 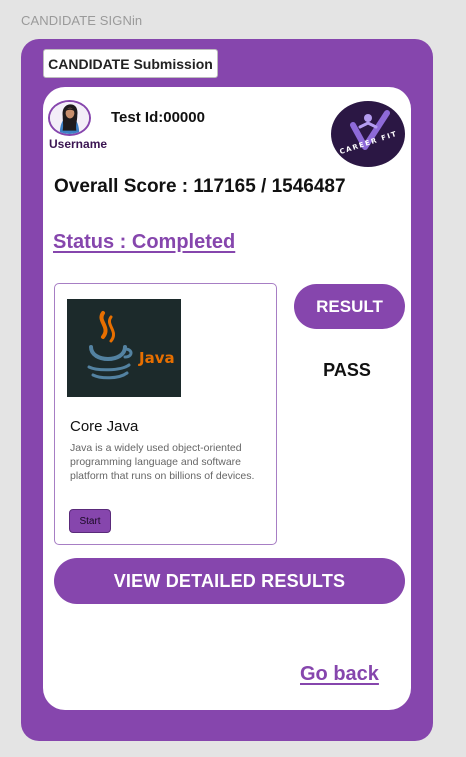 What do you see at coordinates (349, 306) in the screenshot?
I see `result-button: RESULT` at bounding box center [349, 306].